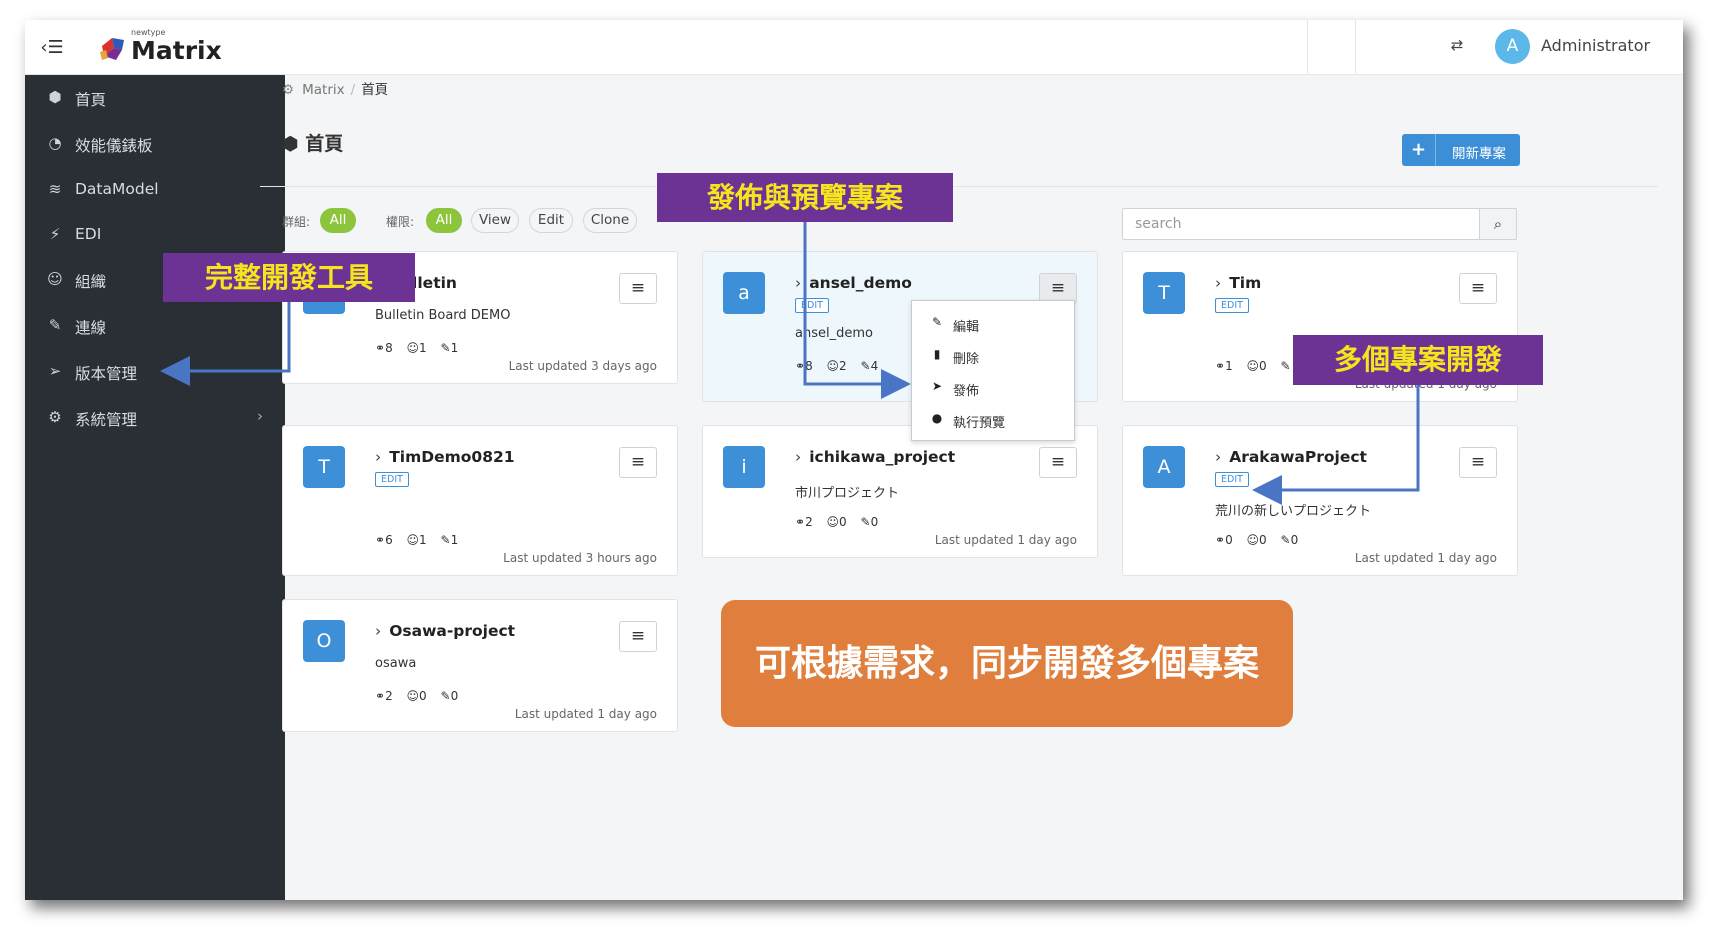 This screenshot has width=1716, height=944. I want to click on menu-toggle-icon: ‹☰, so click(52, 48).